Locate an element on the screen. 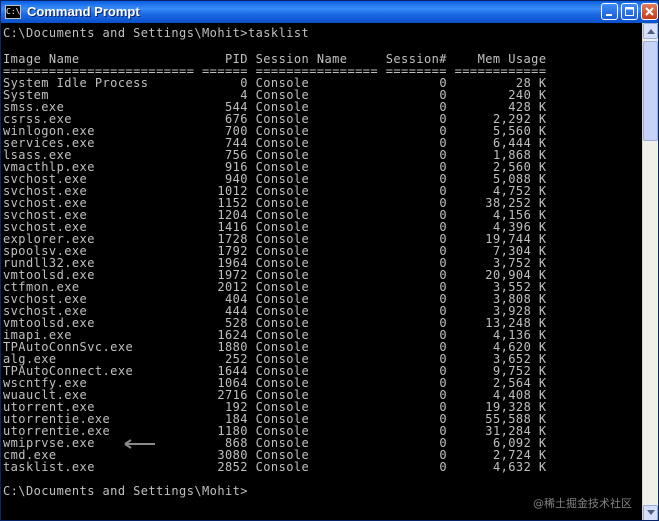  scroll-down-button is located at coordinates (650, 512).